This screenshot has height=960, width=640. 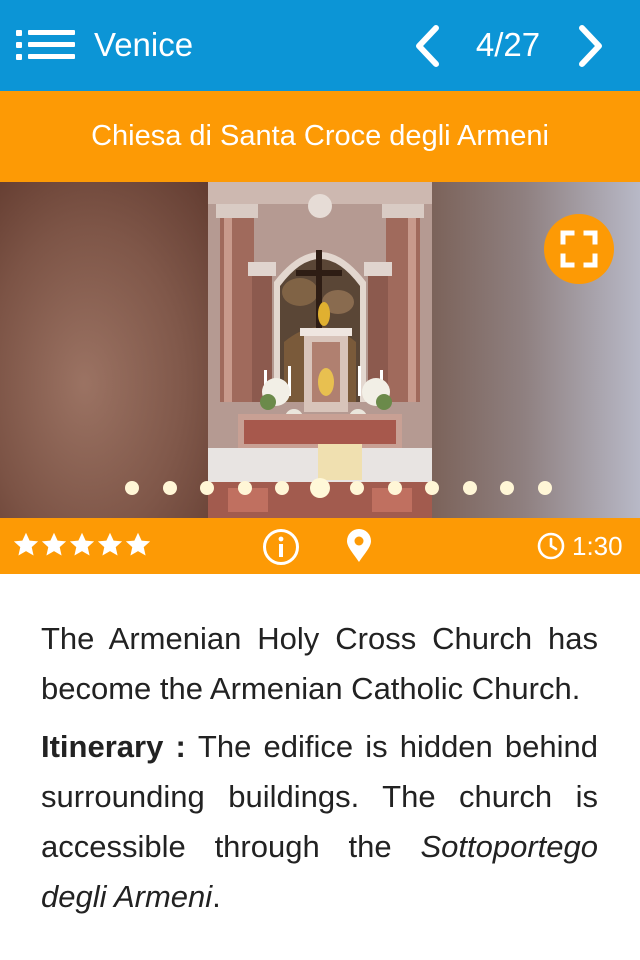 What do you see at coordinates (597, 546) in the screenshot?
I see `visit-duration: 1:30` at bounding box center [597, 546].